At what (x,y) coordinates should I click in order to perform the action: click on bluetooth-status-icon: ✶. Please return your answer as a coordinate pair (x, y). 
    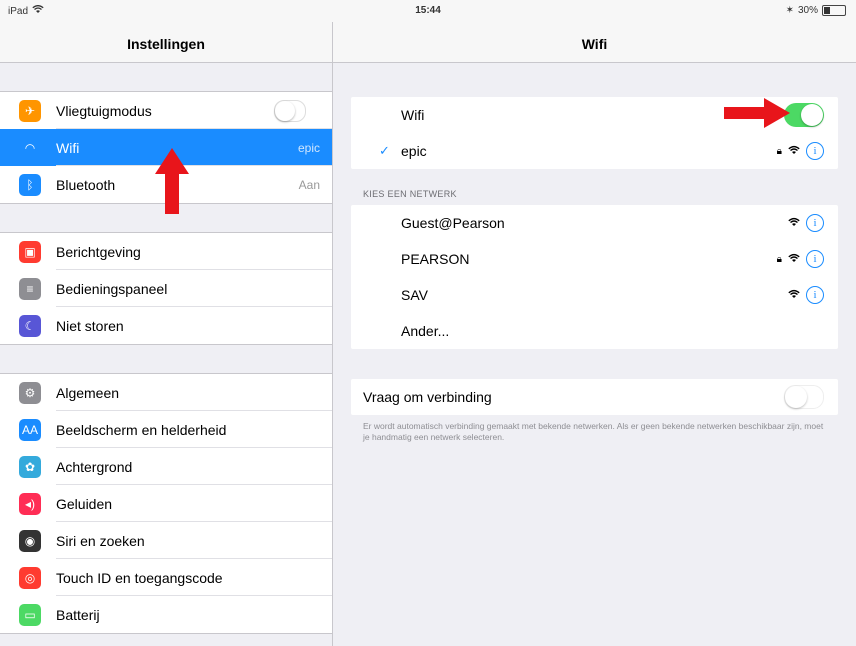
    Looking at the image, I should click on (789, 10).